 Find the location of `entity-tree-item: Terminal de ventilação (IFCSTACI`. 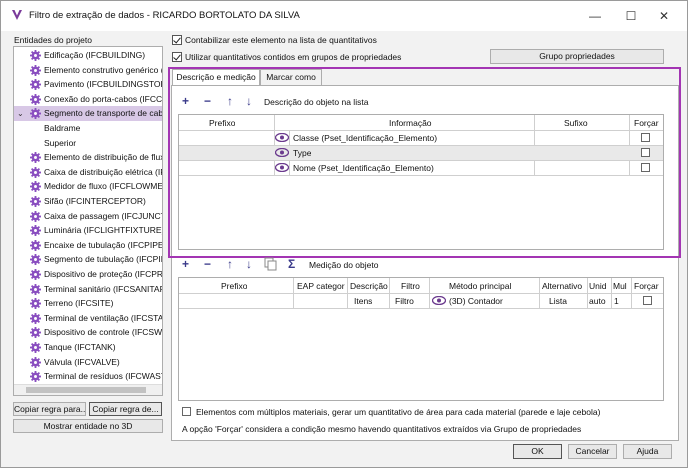

entity-tree-item: Terminal de ventilação (IFCSTACI is located at coordinates (88, 318).